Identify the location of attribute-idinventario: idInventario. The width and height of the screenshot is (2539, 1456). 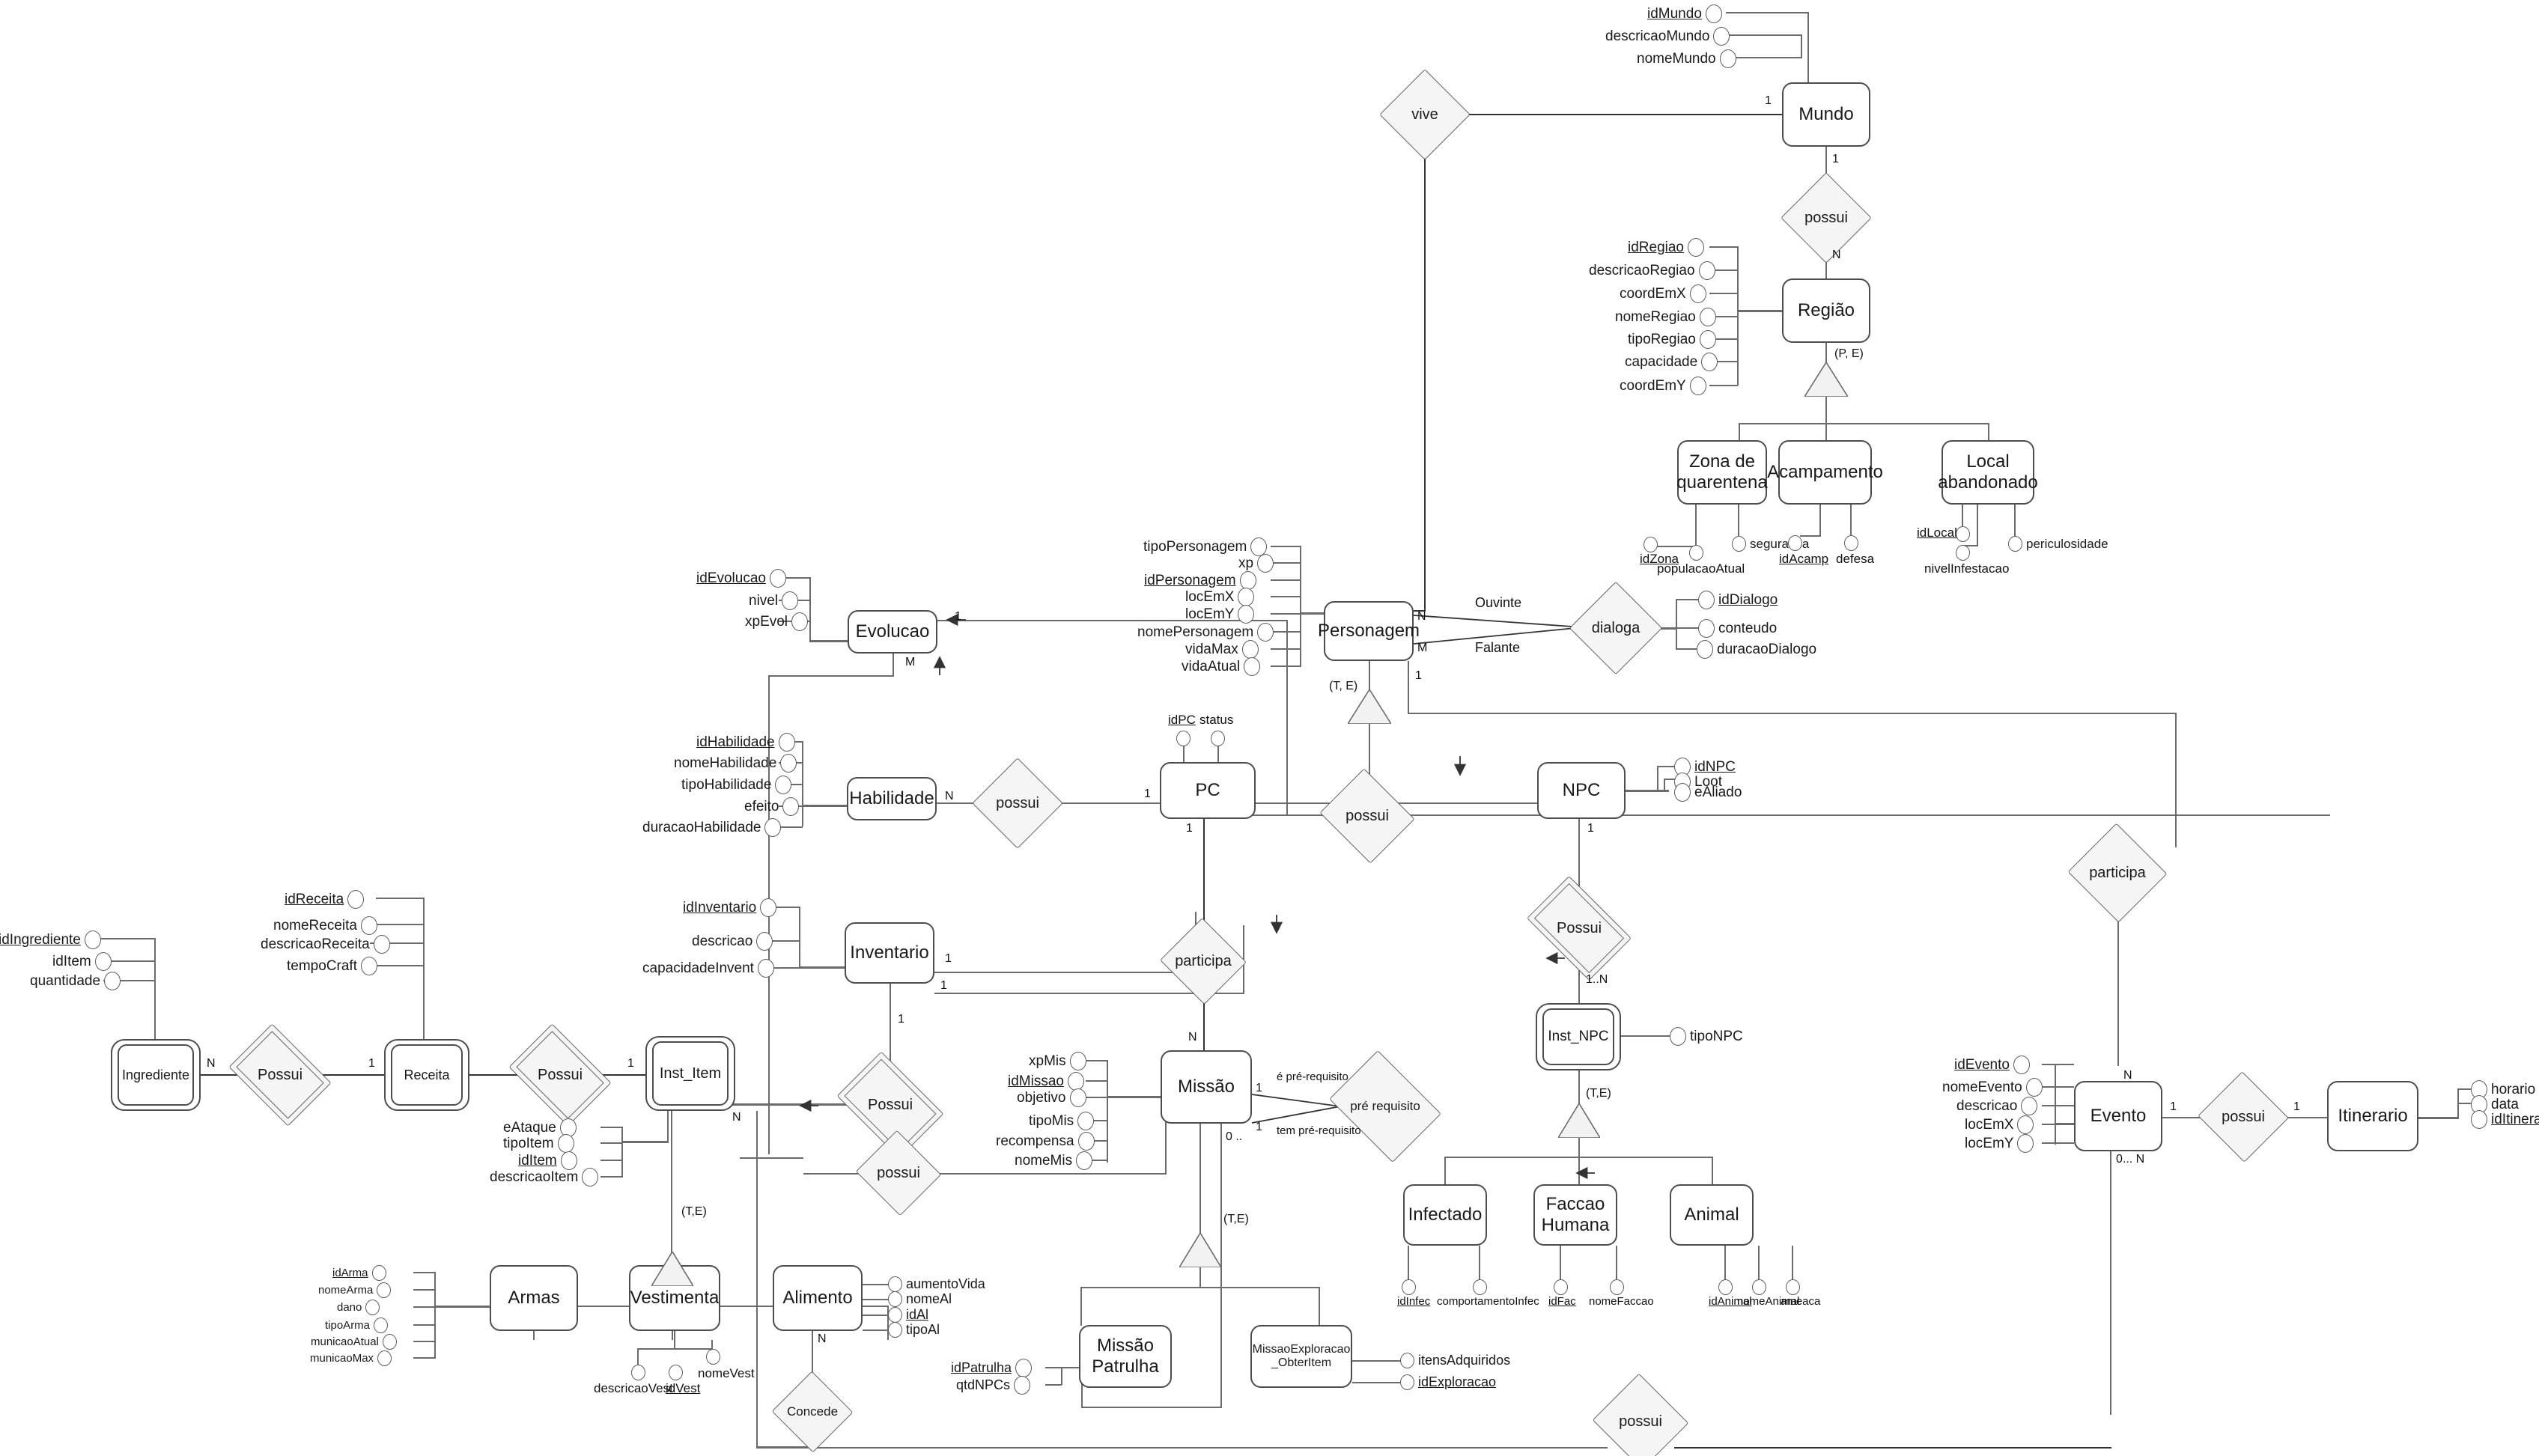
(730, 907).